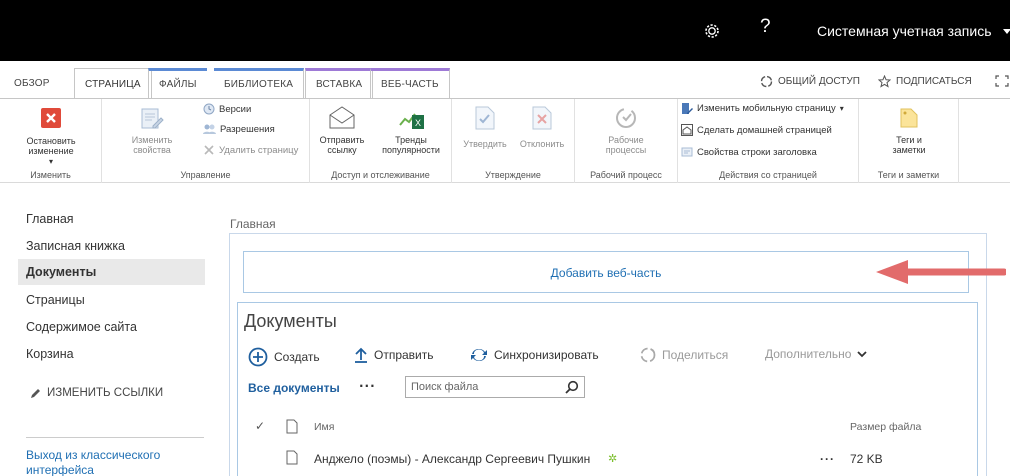 The height and width of the screenshot is (476, 1010). Describe the element at coordinates (513, 175) in the screenshot. I see `group-approve-label: Утверждение` at that location.